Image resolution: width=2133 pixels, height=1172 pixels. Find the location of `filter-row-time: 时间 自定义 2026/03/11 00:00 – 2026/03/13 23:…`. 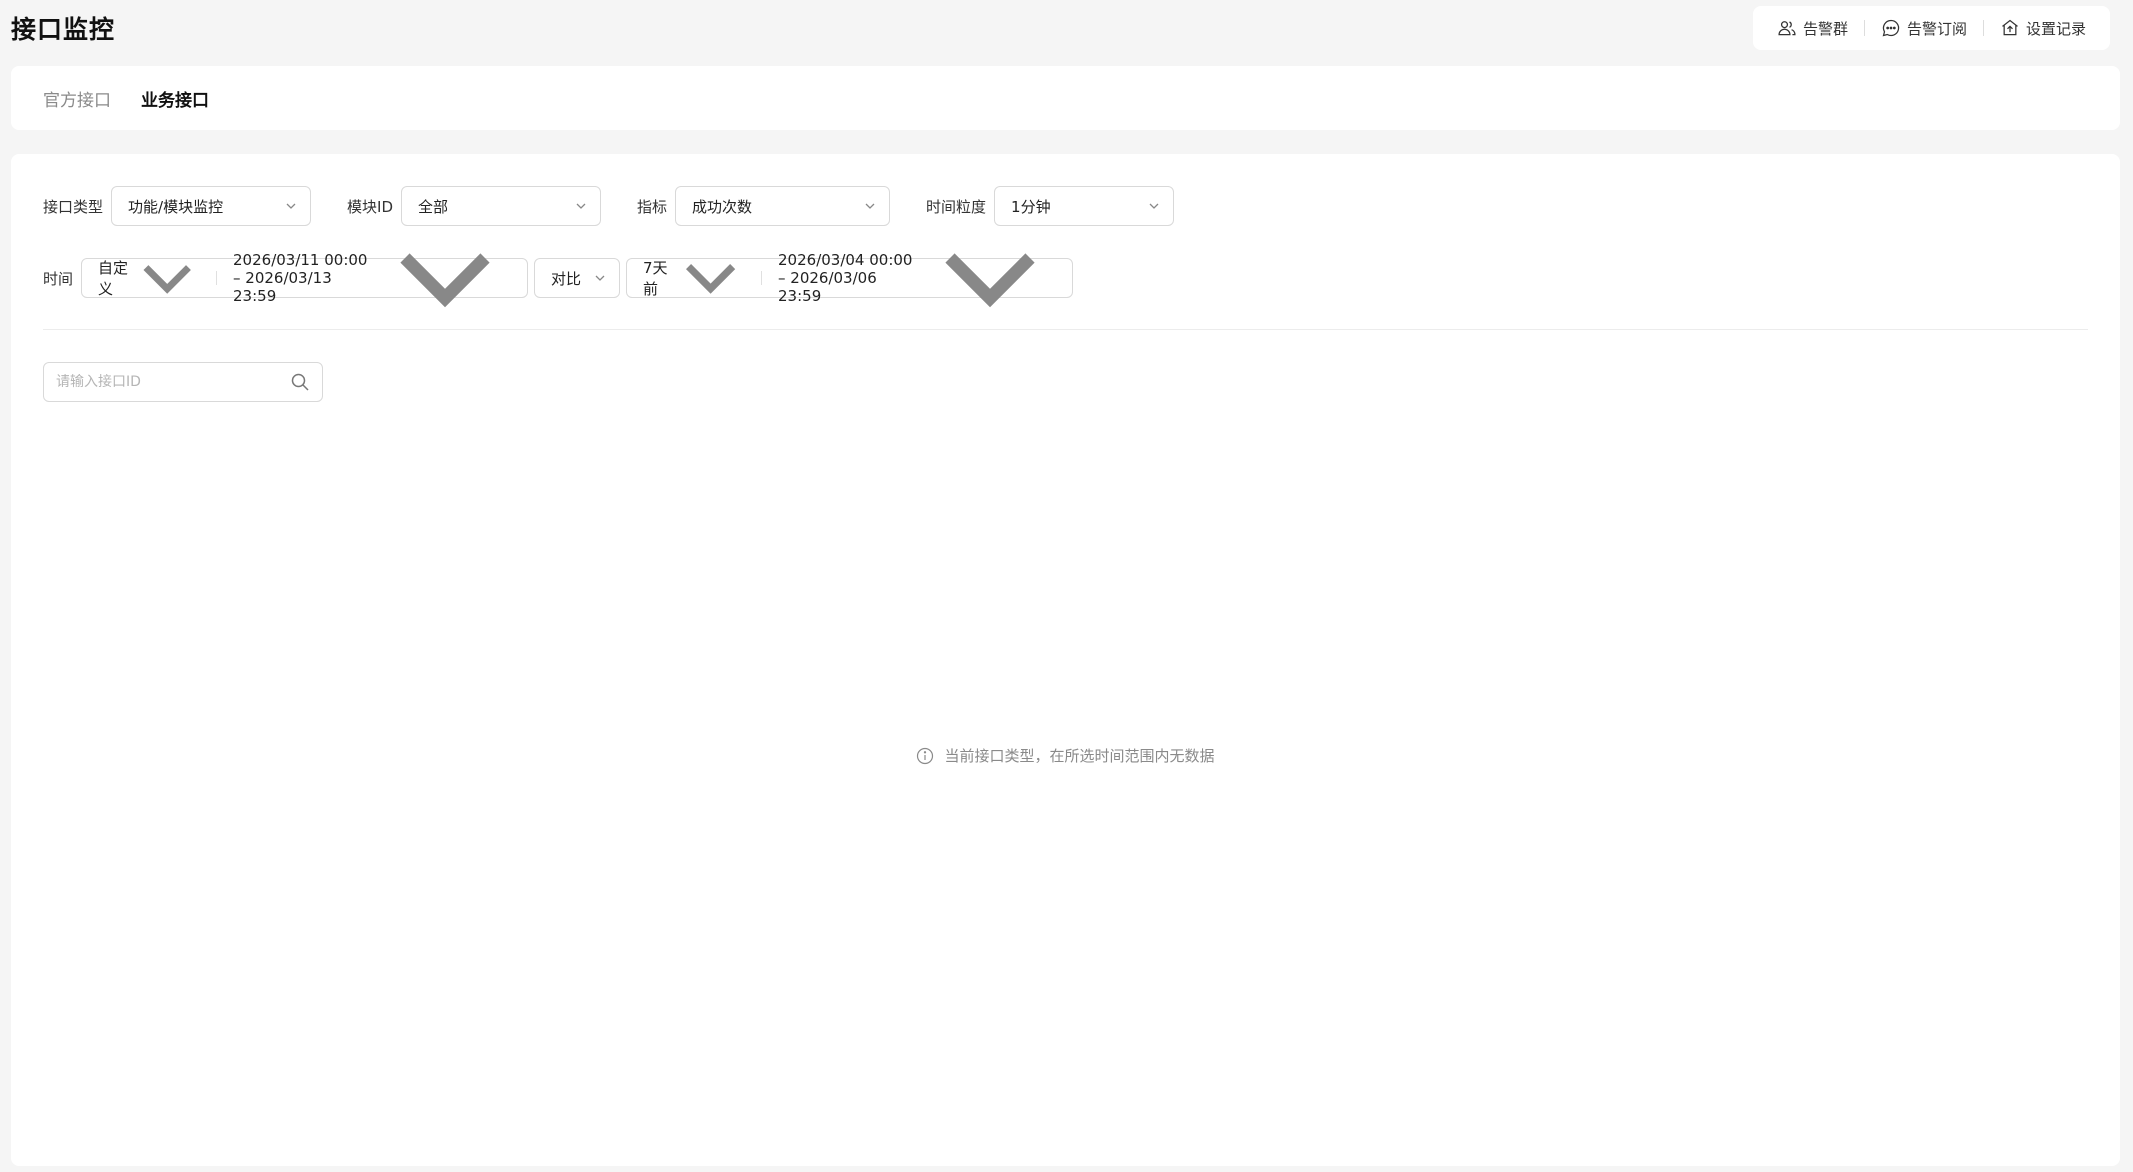

filter-row-time: 时间 自定义 2026/03/11 00:00 – 2026/03/13 23:… is located at coordinates (558, 279).